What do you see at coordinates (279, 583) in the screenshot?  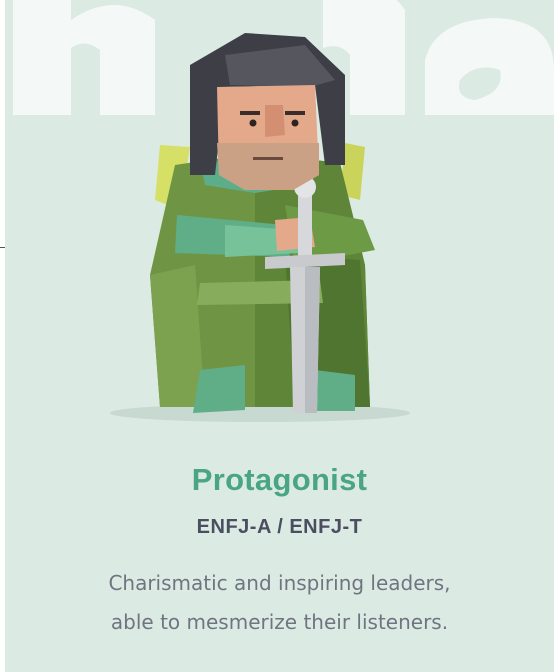 I see `description-line: Charismatic and inspiring leaders,` at bounding box center [279, 583].